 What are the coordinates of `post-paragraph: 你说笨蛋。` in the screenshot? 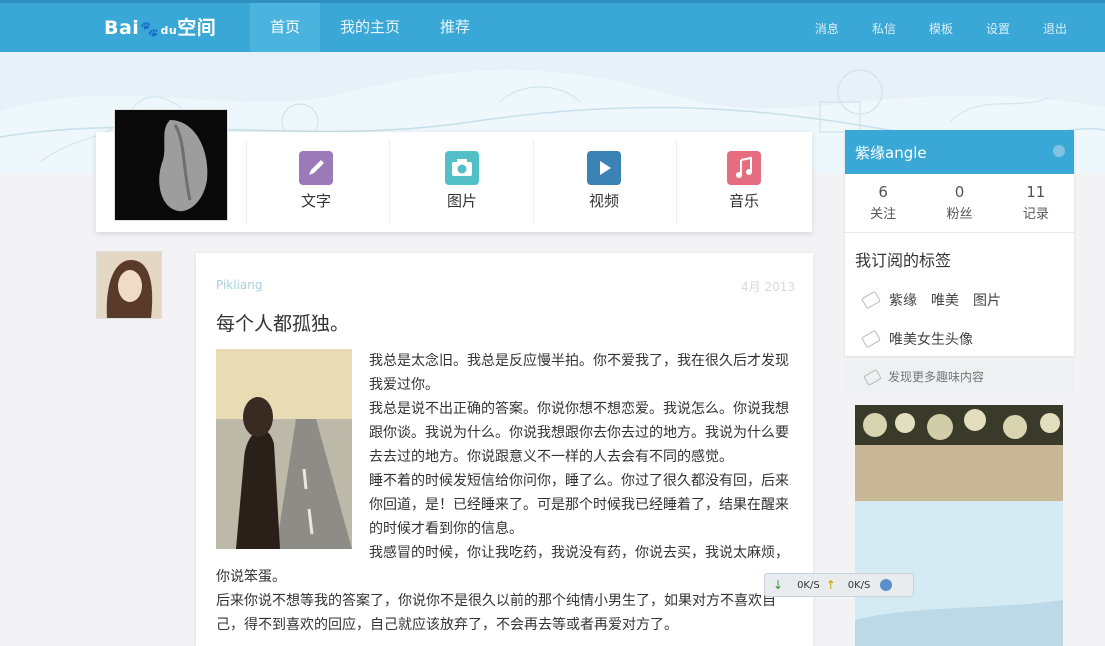 It's located at (251, 577).